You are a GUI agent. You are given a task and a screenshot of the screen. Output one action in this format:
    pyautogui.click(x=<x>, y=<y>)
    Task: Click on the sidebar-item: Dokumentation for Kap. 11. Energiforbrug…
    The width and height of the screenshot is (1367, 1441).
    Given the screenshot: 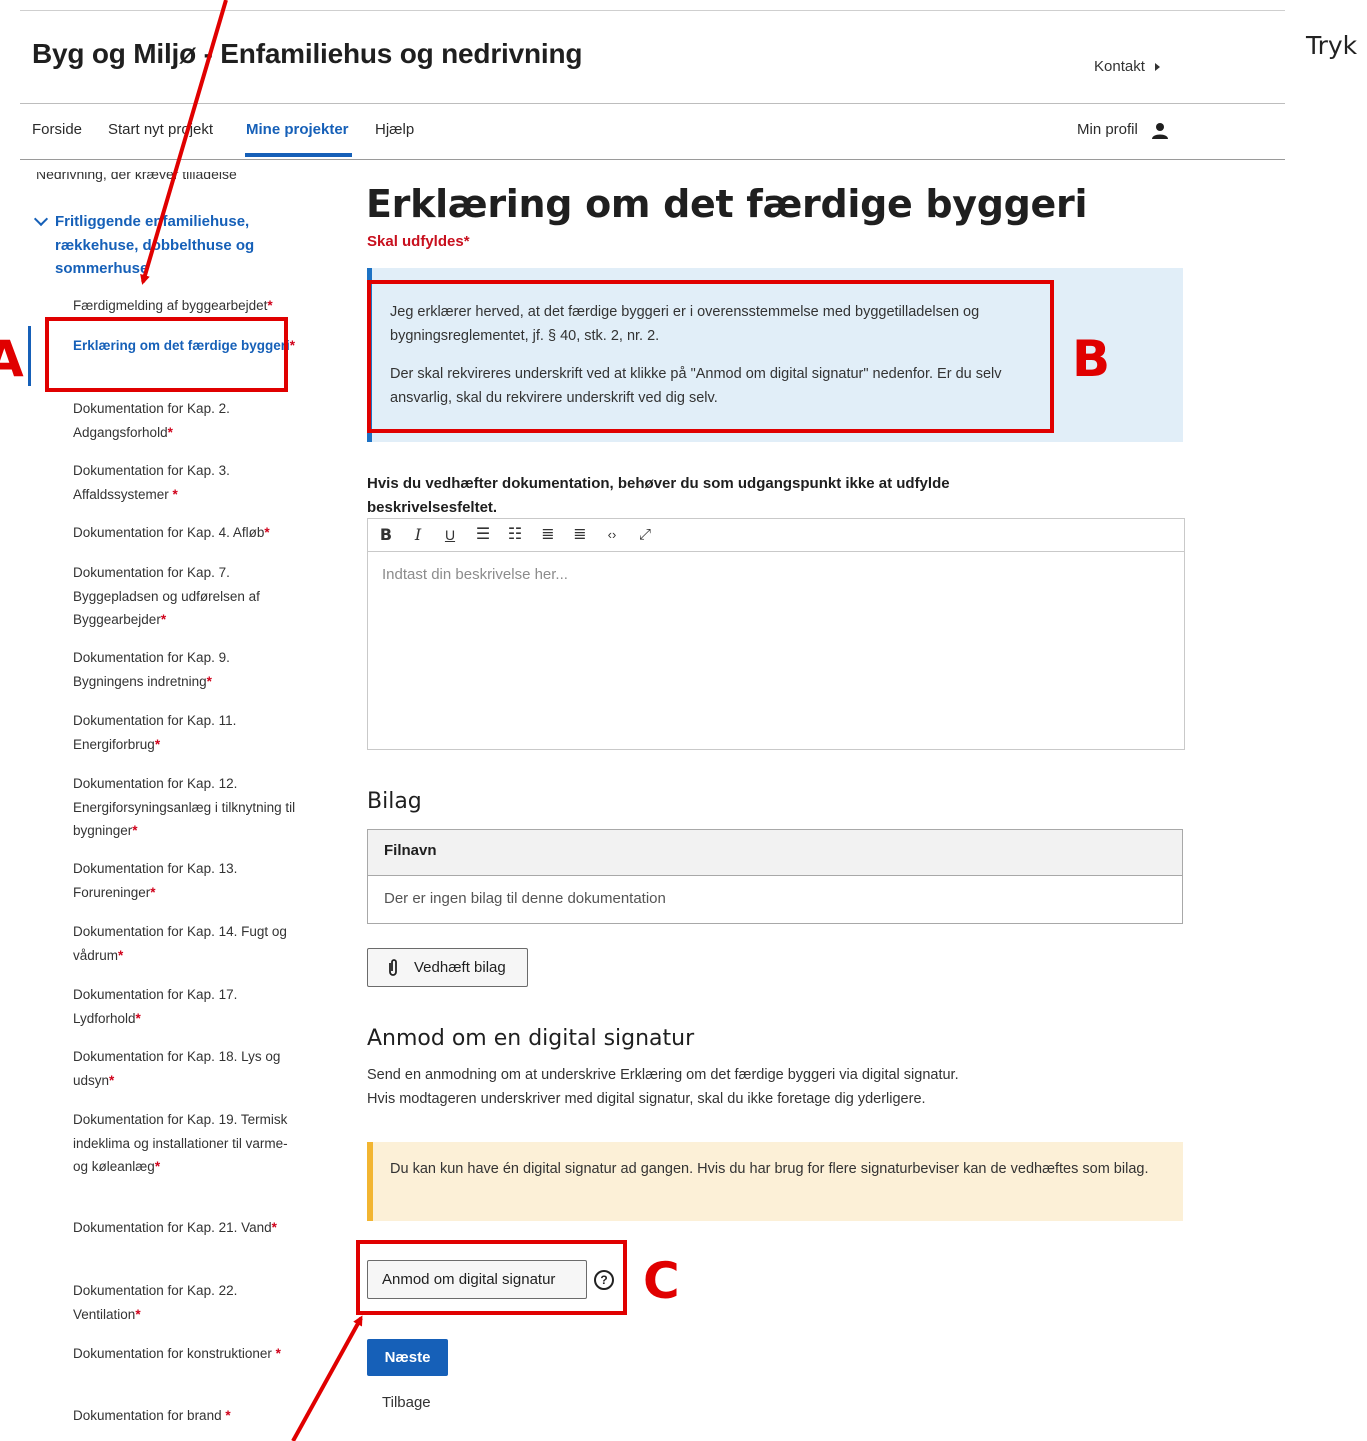 What is the action you would take?
    pyautogui.click(x=185, y=732)
    